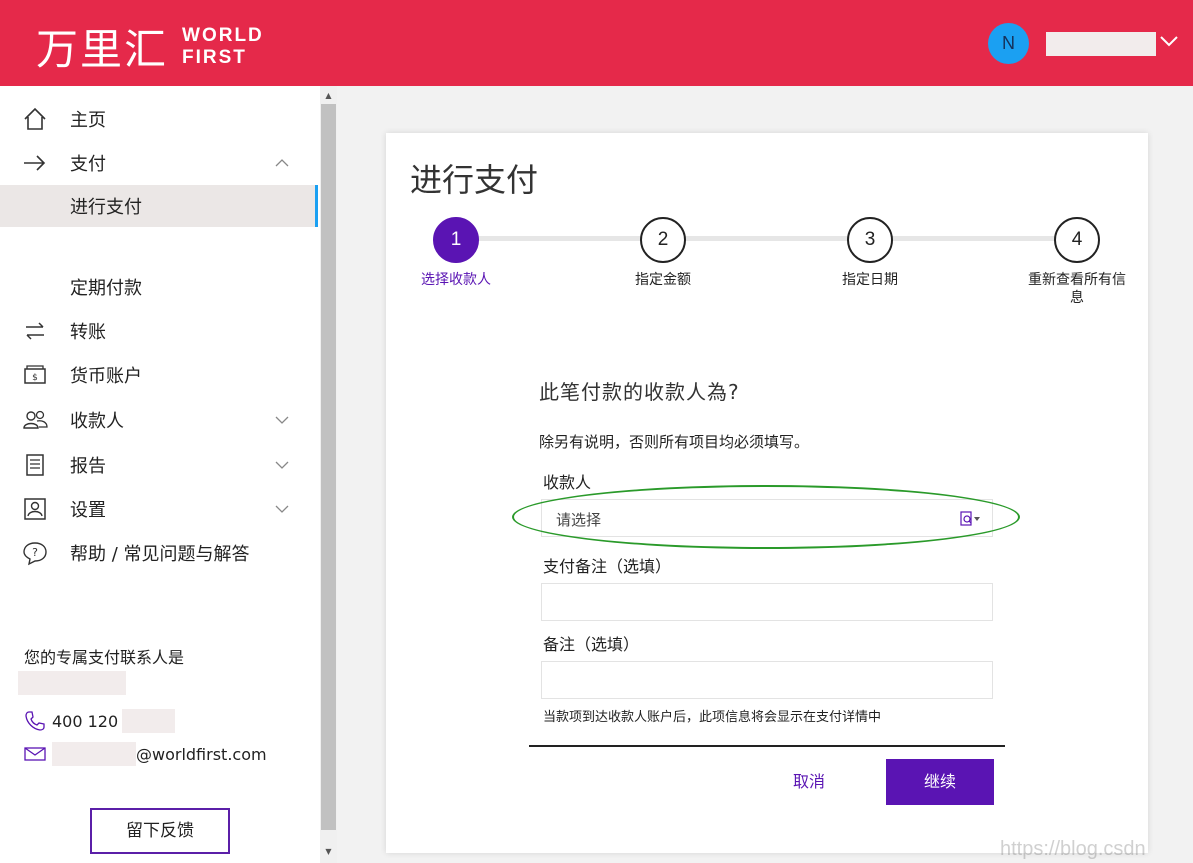 This screenshot has width=1193, height=863. What do you see at coordinates (106, 376) in the screenshot?
I see `sidebar-item-label: 货币账户` at bounding box center [106, 376].